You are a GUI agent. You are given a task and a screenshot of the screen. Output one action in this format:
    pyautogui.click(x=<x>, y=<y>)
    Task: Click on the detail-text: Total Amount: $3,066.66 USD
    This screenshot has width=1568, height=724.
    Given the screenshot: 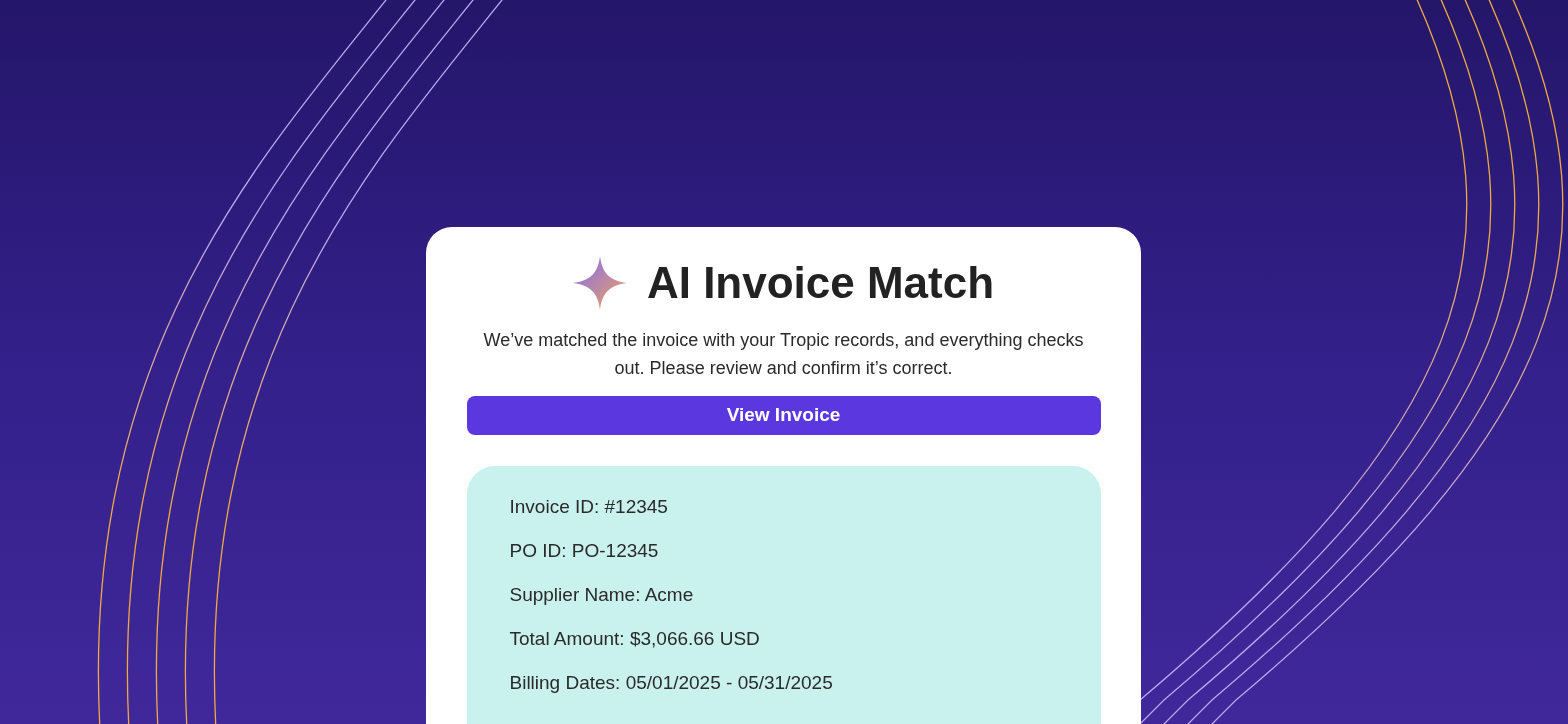 What is the action you would take?
    pyautogui.click(x=635, y=639)
    